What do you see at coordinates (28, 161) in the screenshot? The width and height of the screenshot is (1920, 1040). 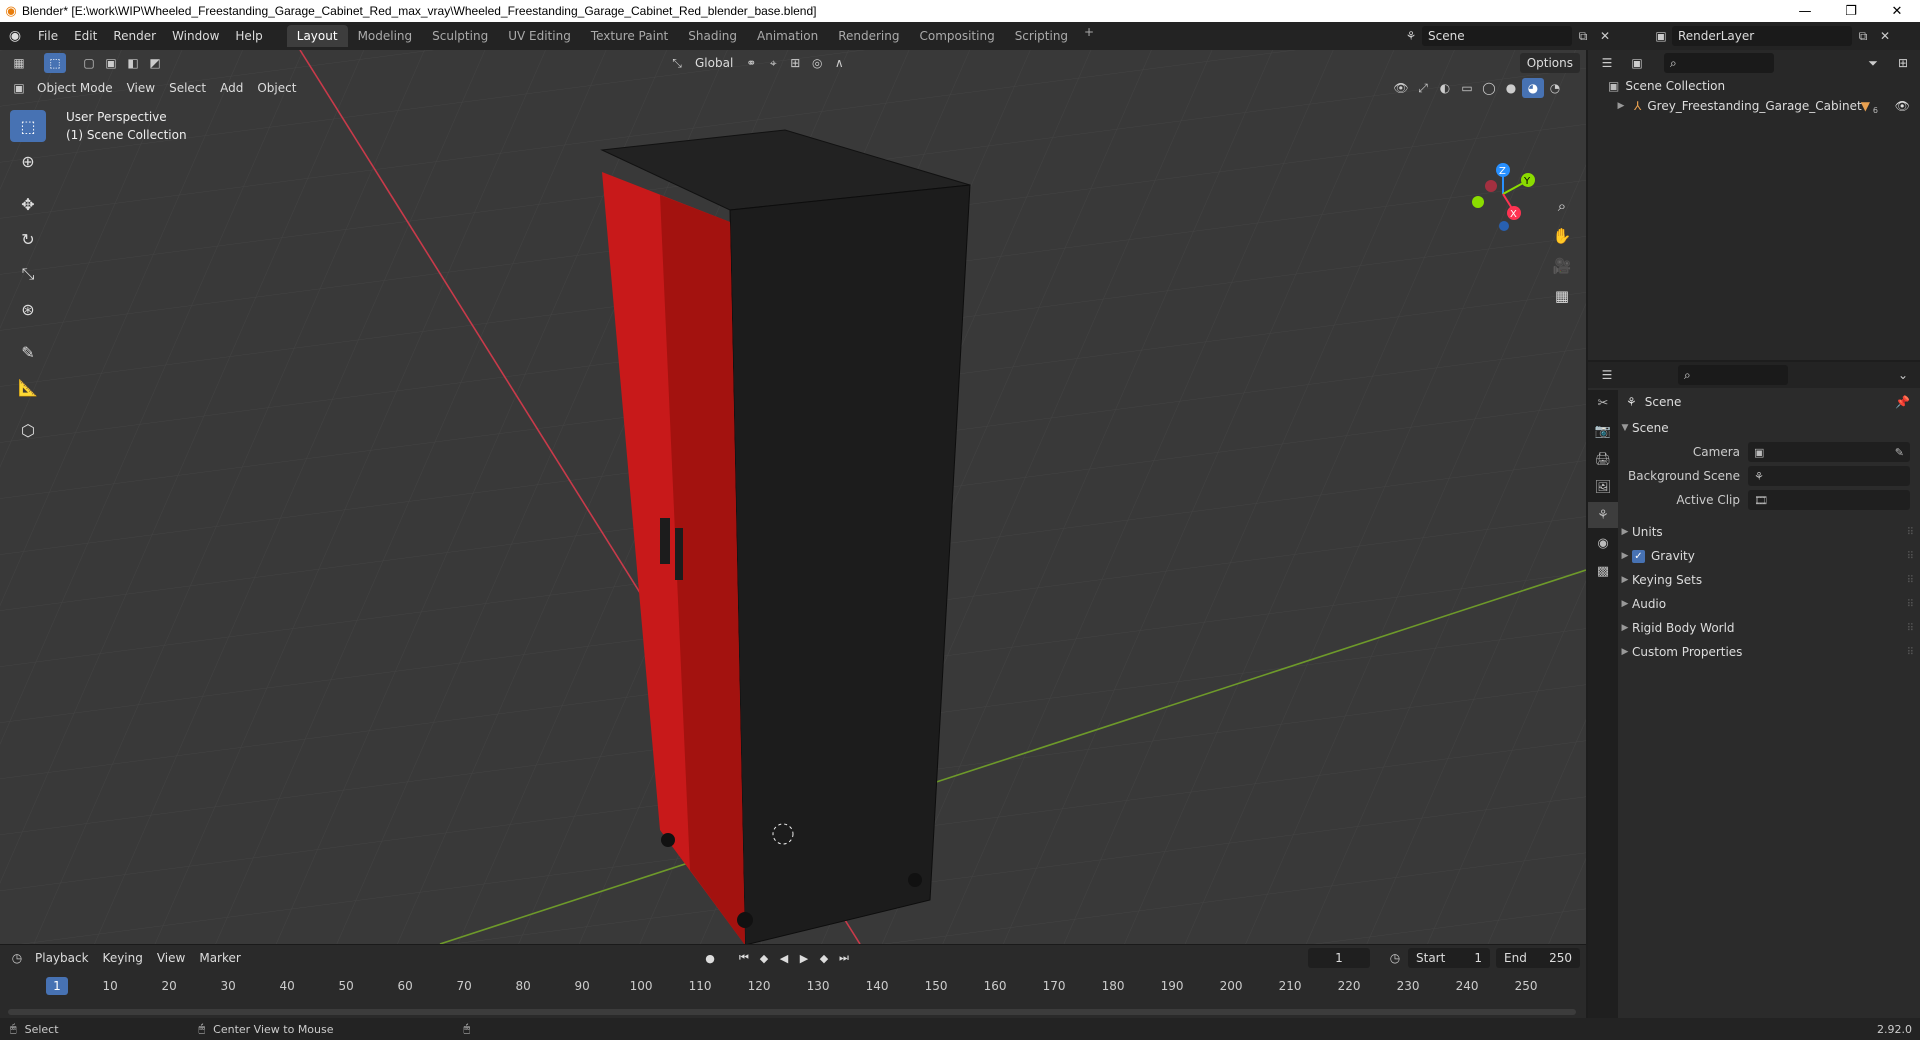 I see `cursor-tool-icon: ⊕` at bounding box center [28, 161].